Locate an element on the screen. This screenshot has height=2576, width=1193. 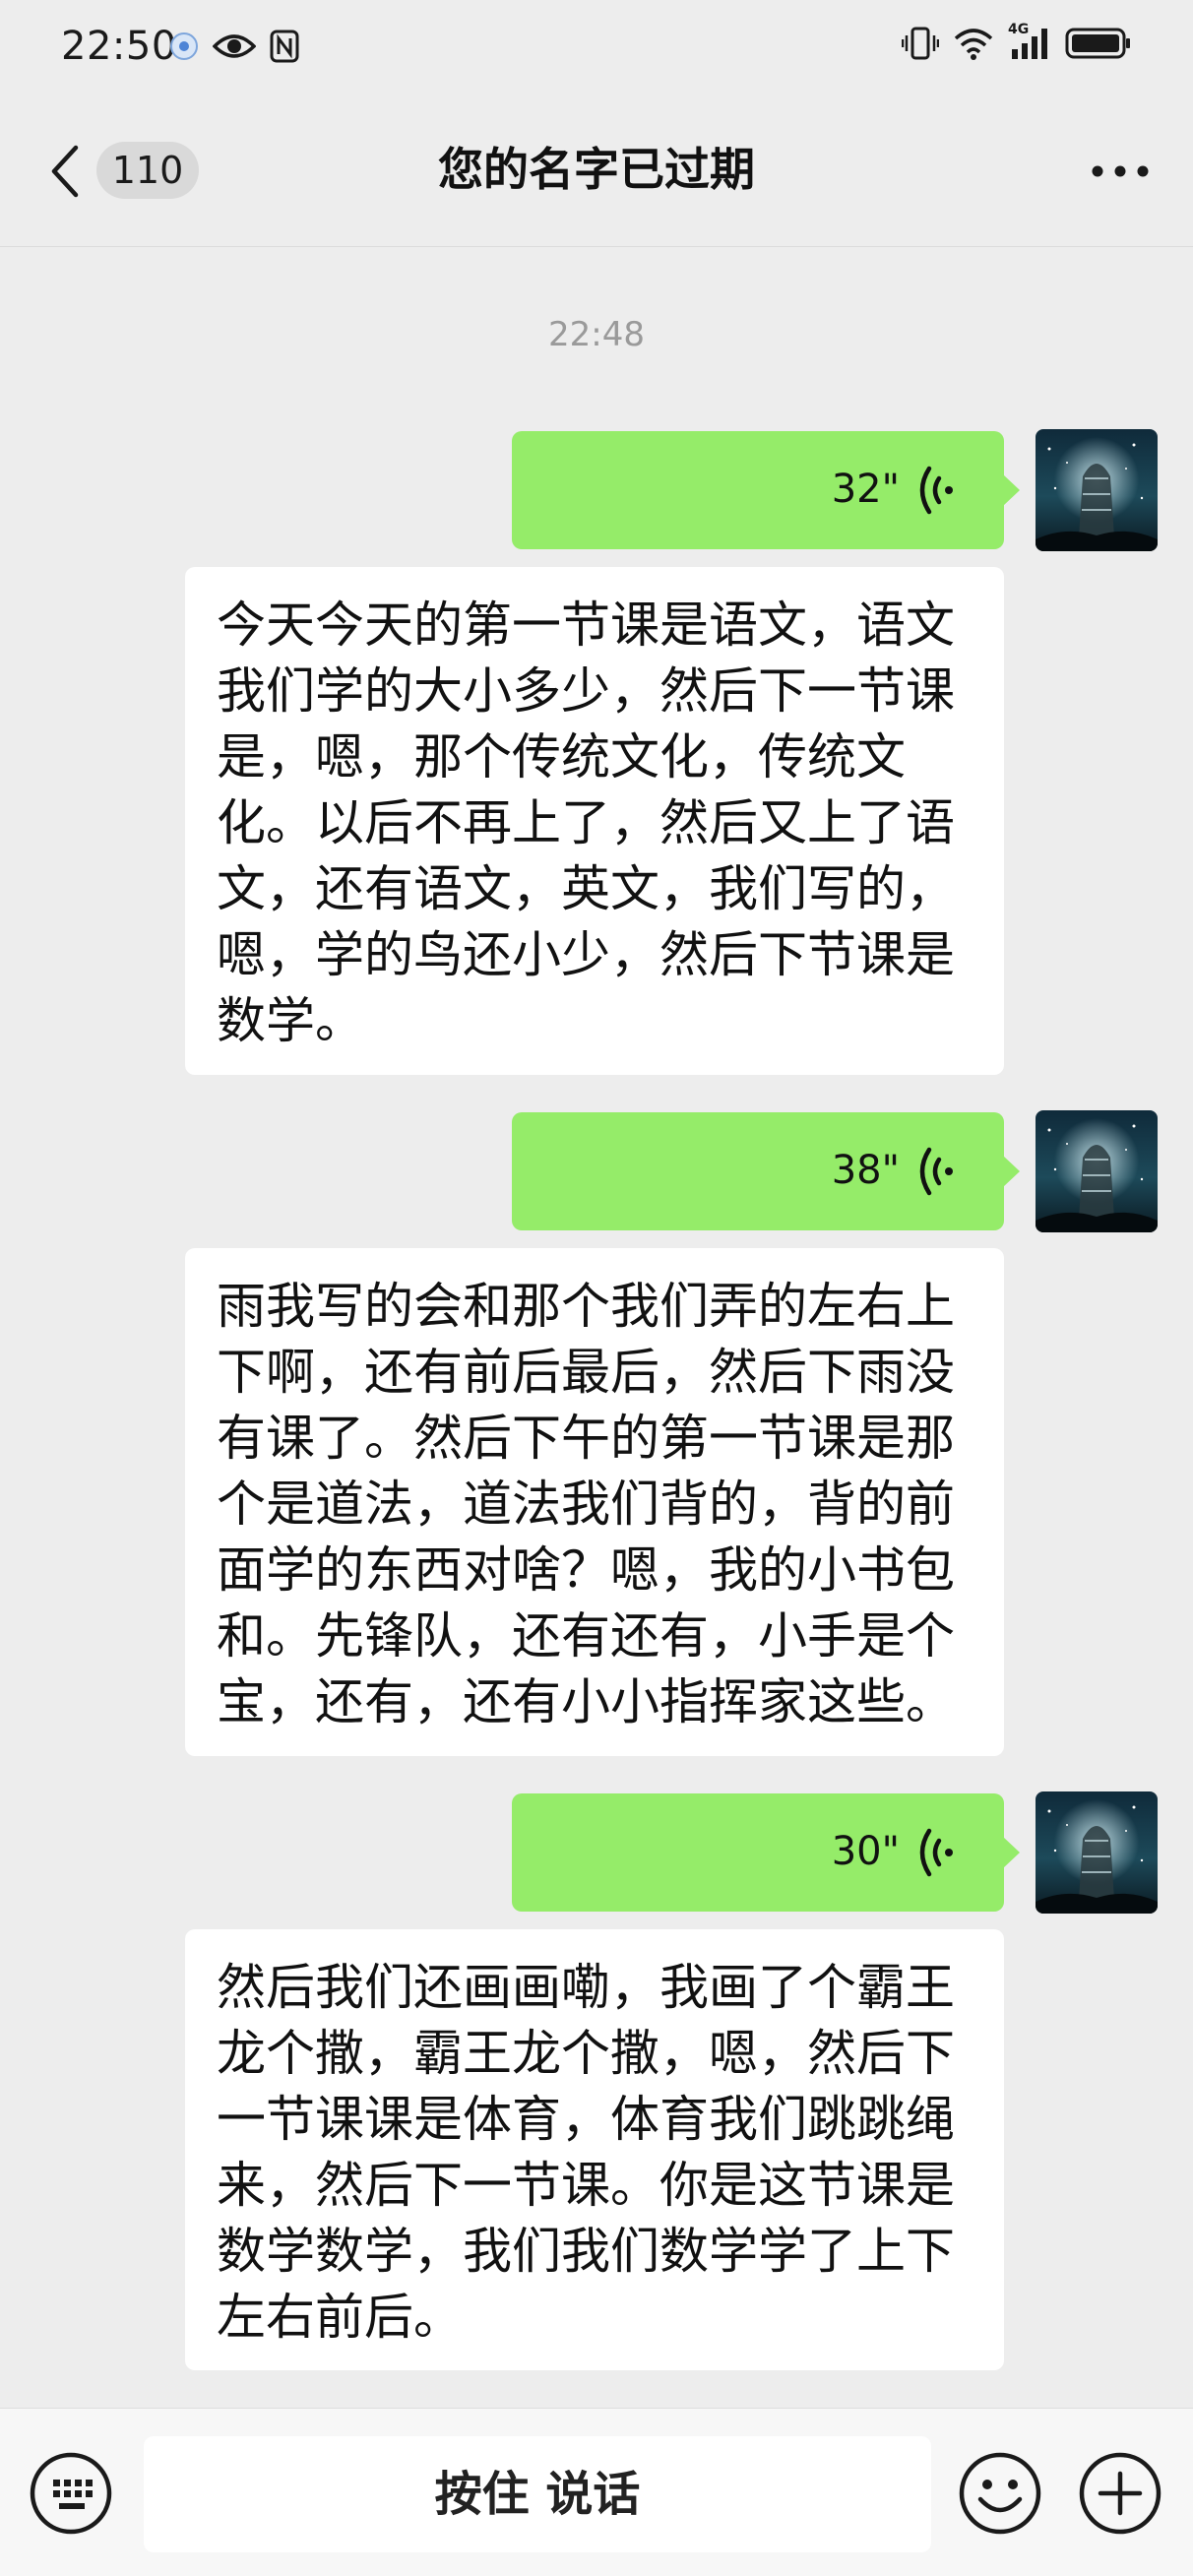
voice-message-bubble: 30" is located at coordinates (766, 1852).